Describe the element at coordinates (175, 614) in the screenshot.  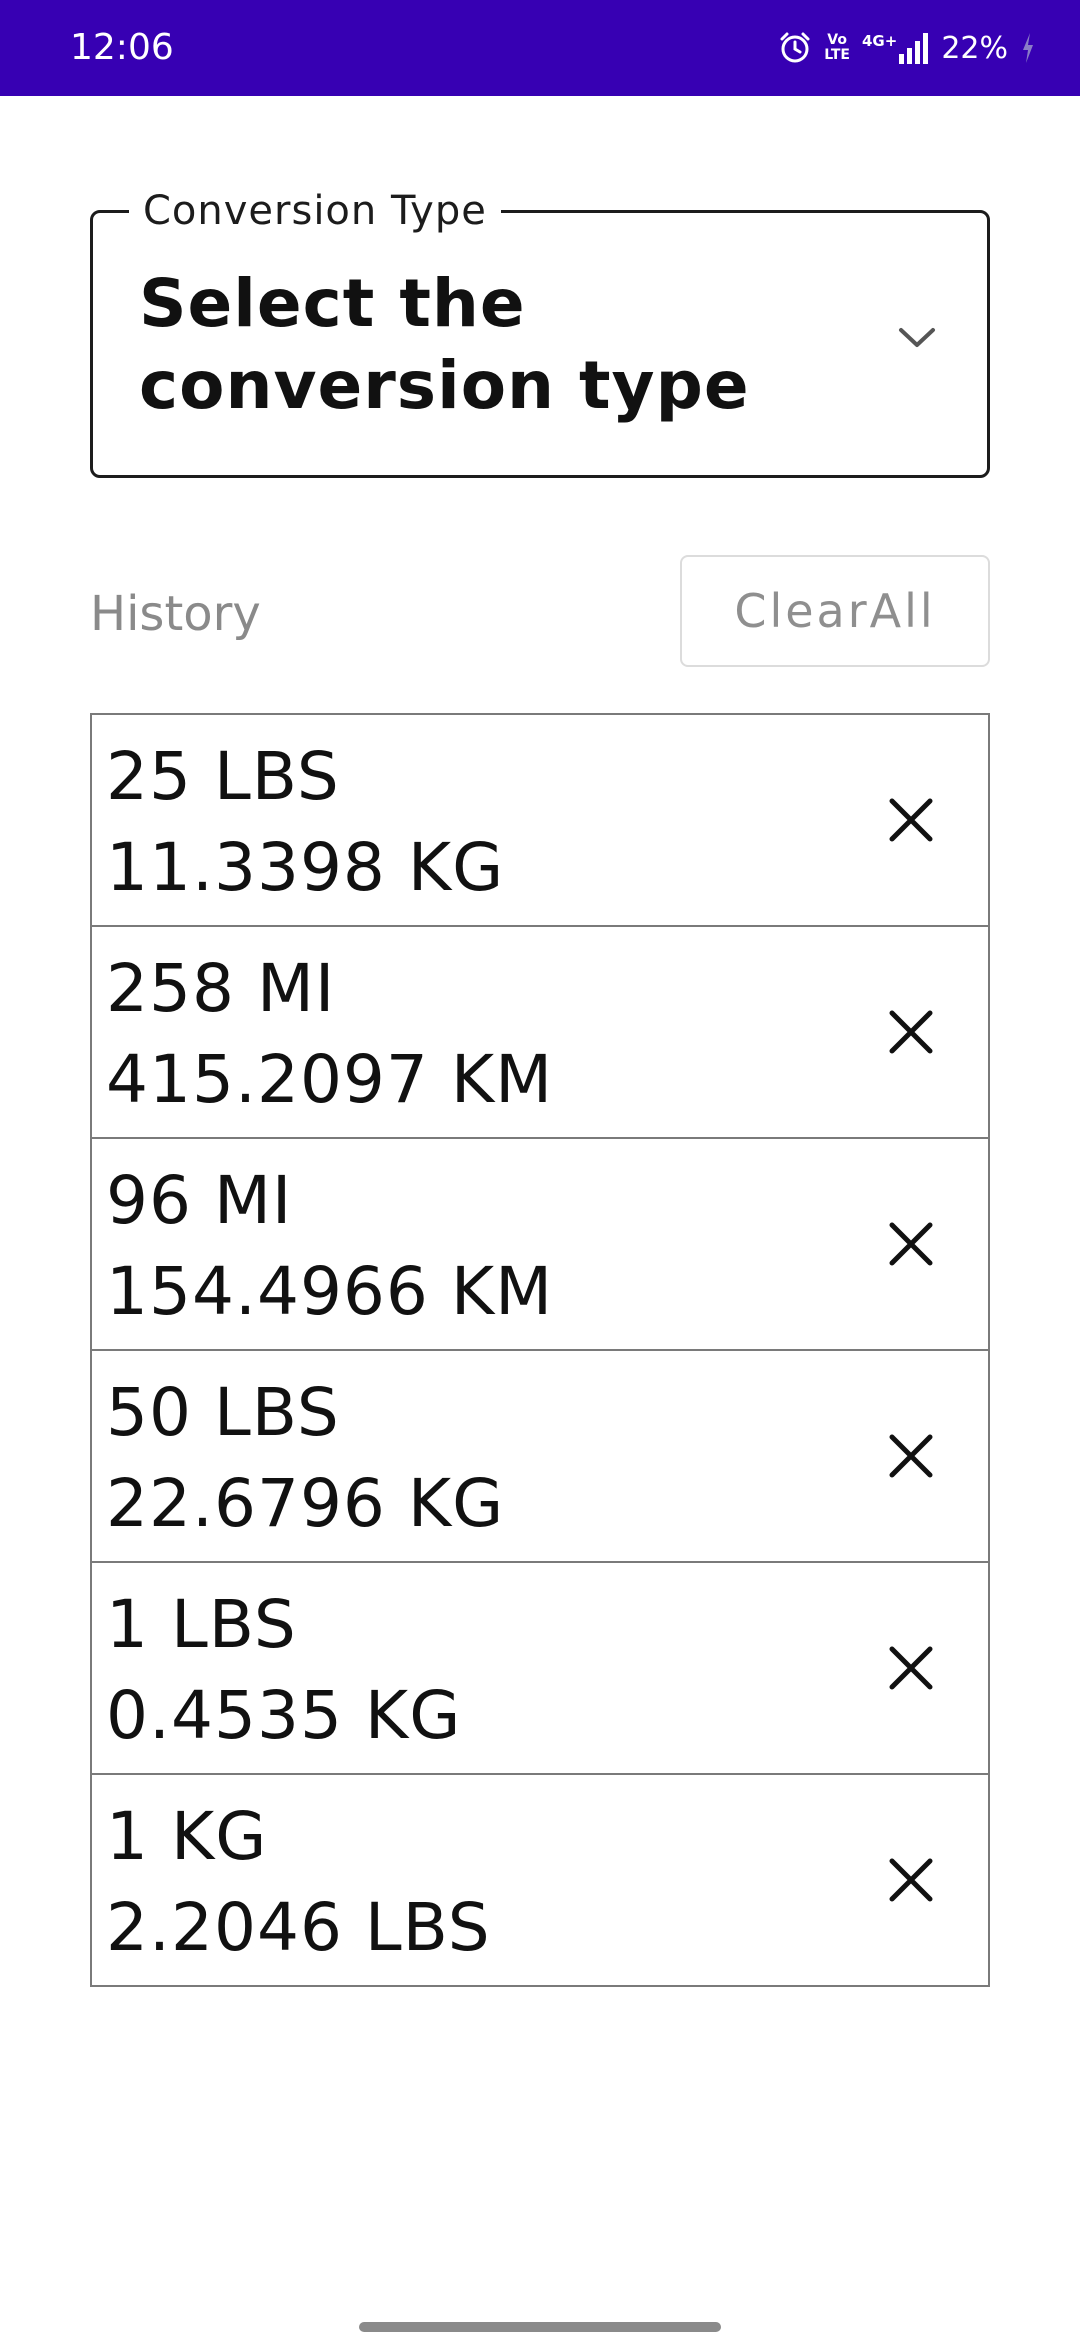
I see `history-label: History` at that location.